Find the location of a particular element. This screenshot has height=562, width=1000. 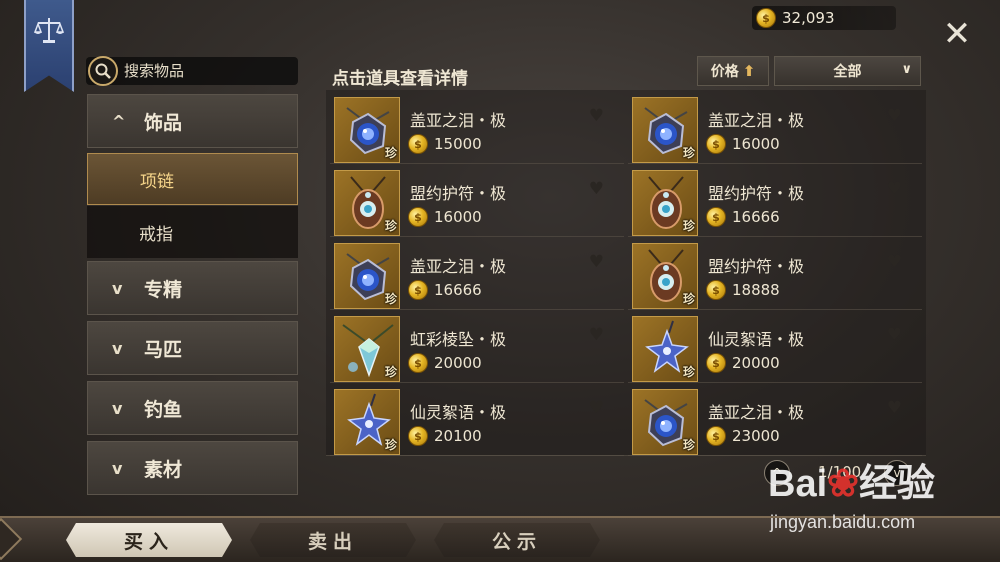

chevron-down-icon: ∨ is located at coordinates (906, 69).